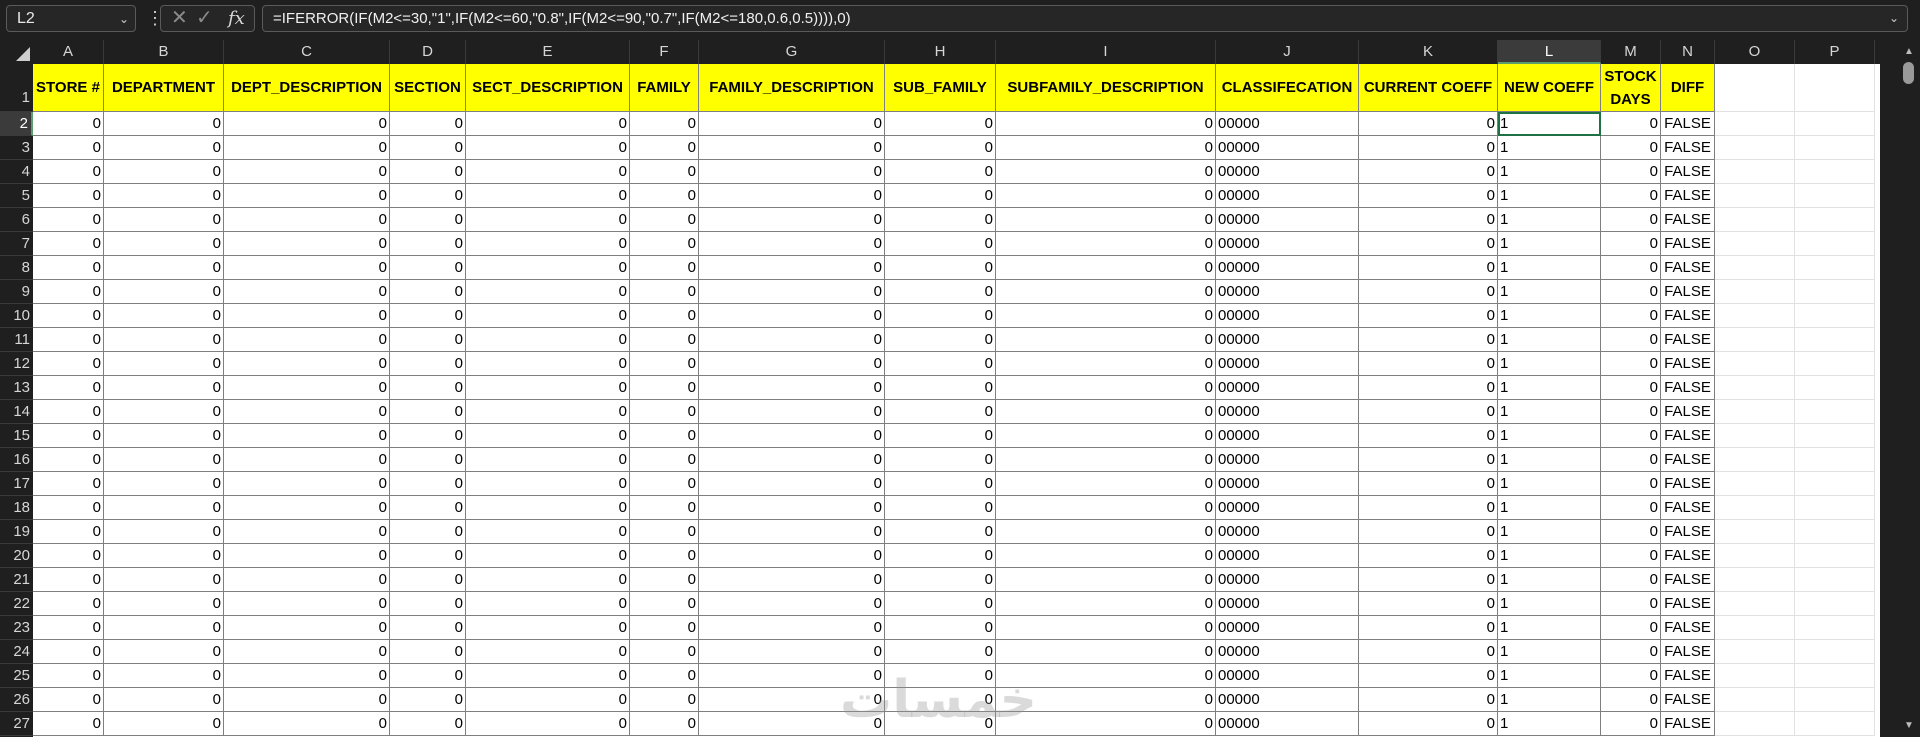 The width and height of the screenshot is (1920, 737). I want to click on row-header-5: 5, so click(16, 196).